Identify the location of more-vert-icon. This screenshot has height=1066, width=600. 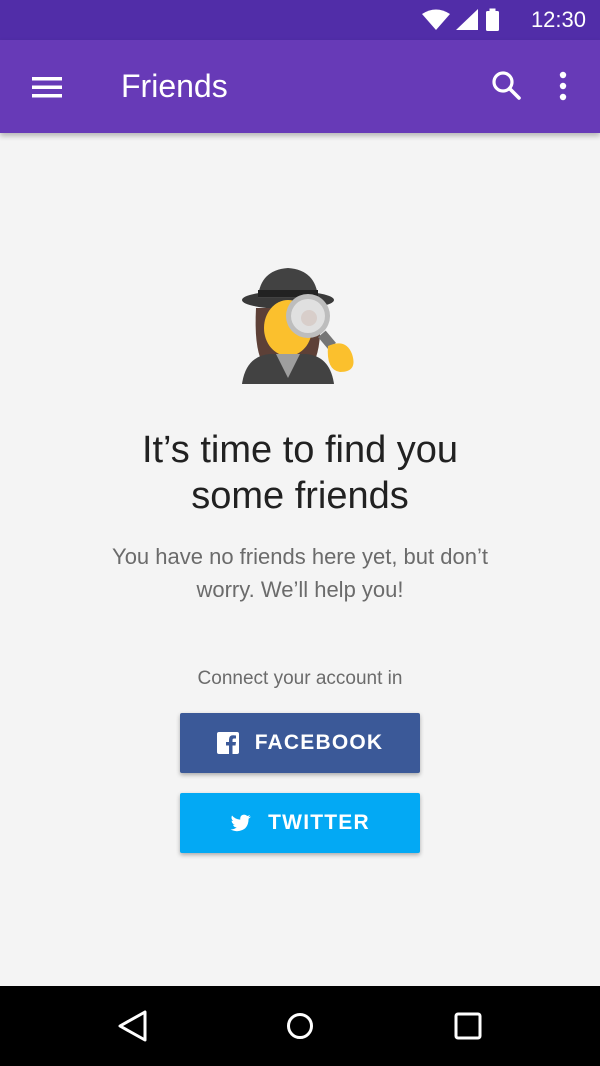
(563, 86).